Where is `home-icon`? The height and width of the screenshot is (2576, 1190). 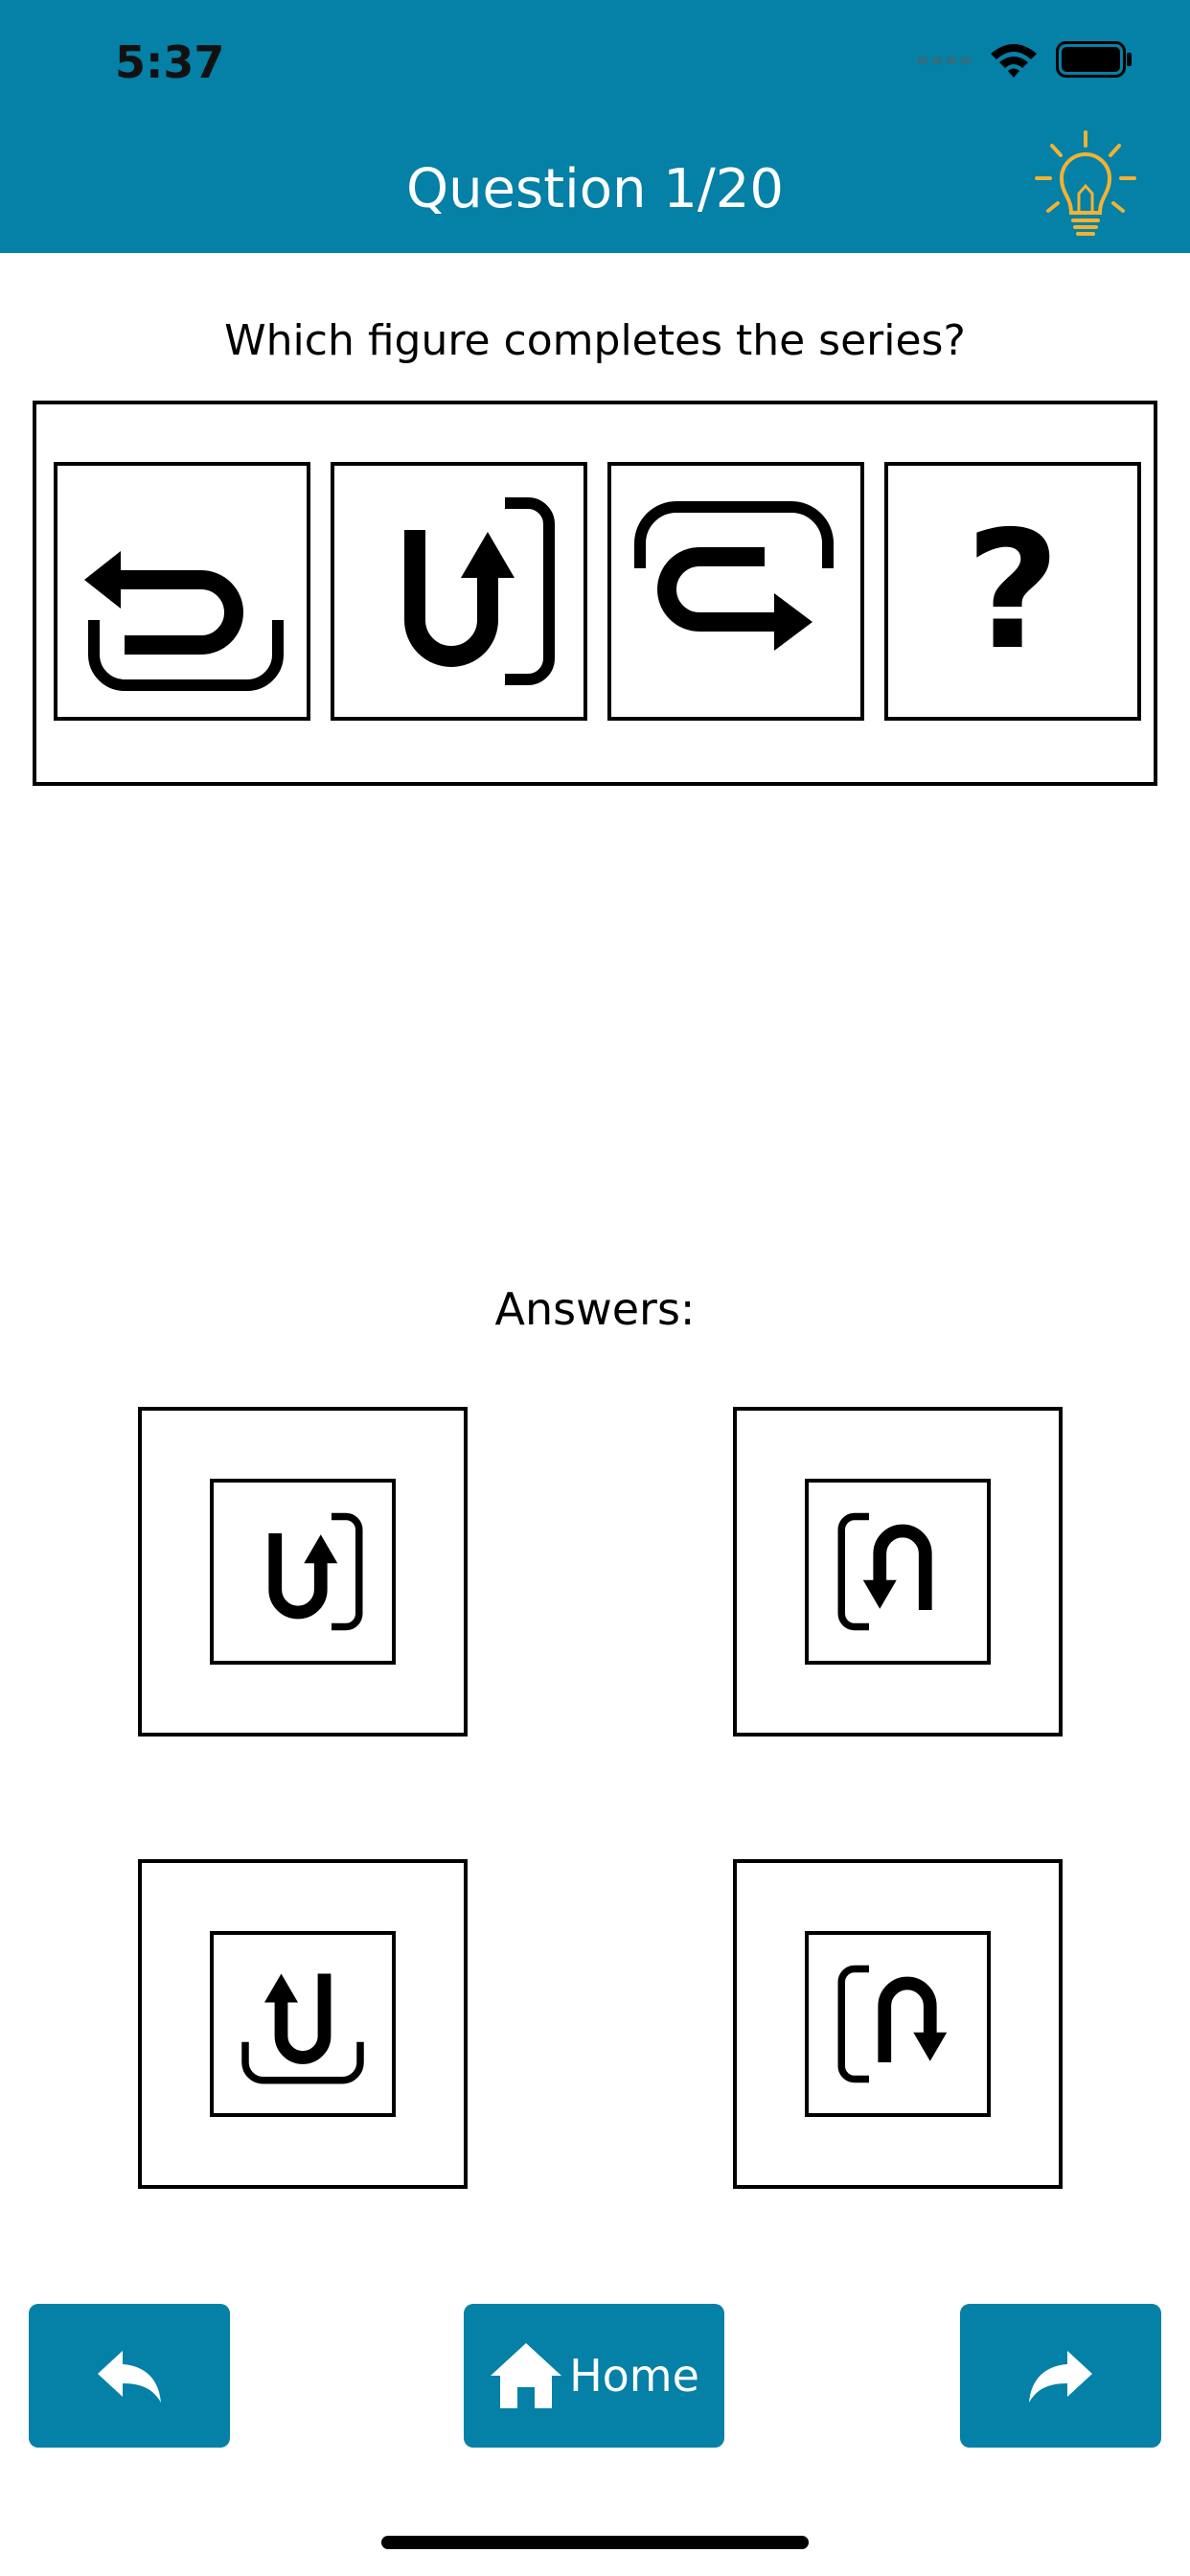
home-icon is located at coordinates (527, 2375).